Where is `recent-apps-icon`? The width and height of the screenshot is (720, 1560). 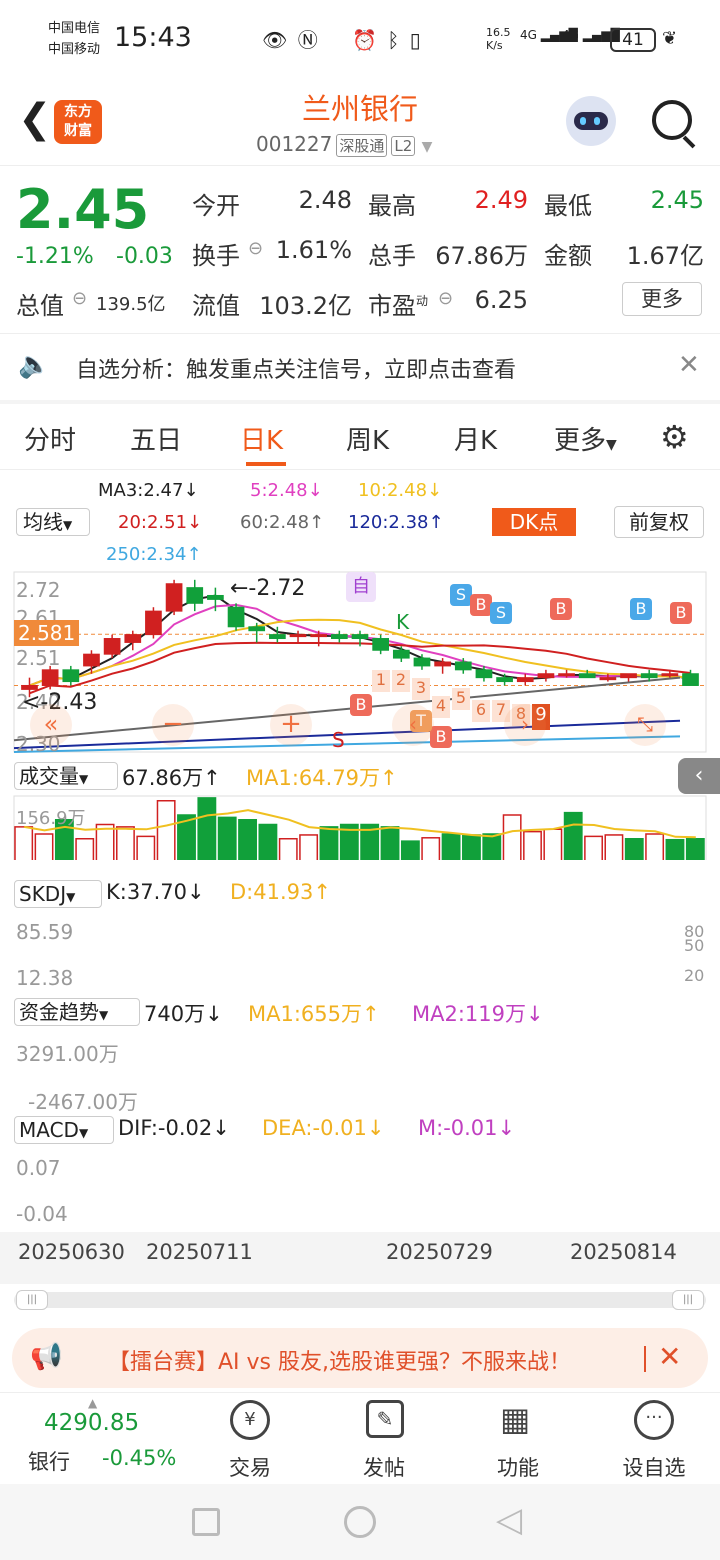 recent-apps-icon is located at coordinates (206, 1522).